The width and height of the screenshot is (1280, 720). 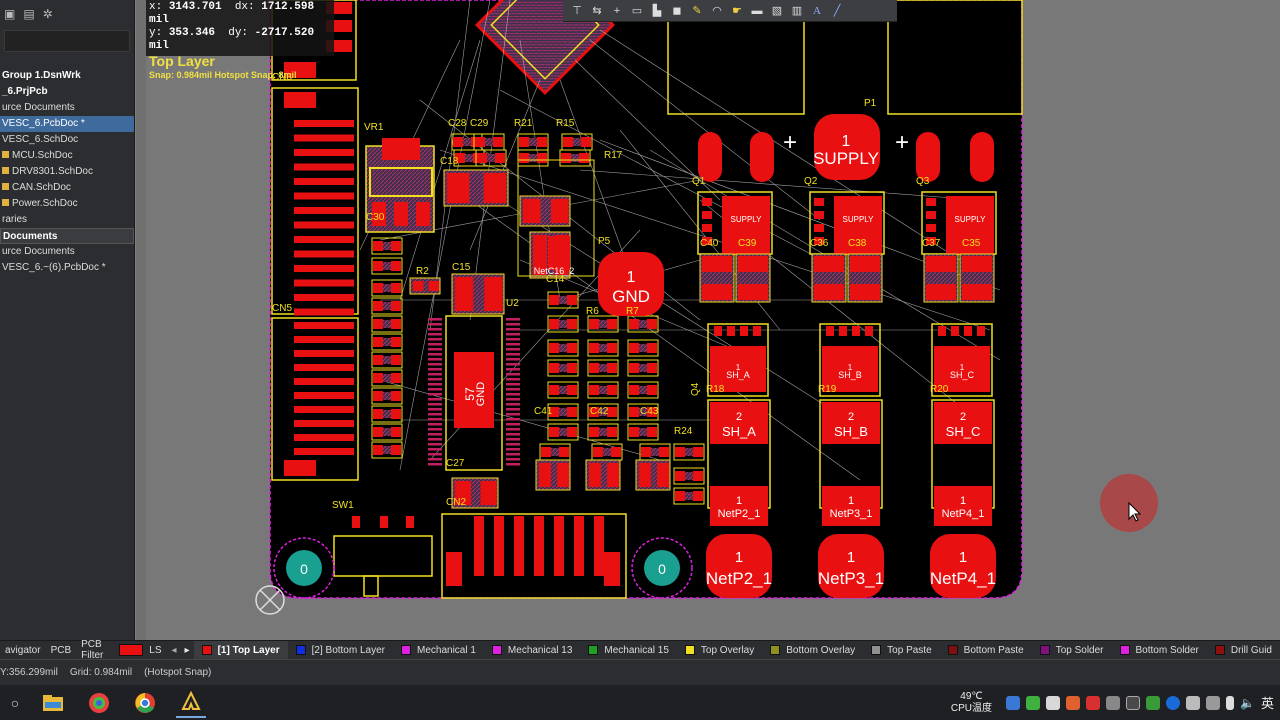 I want to click on label-cn2: CN2, so click(x=456, y=502).